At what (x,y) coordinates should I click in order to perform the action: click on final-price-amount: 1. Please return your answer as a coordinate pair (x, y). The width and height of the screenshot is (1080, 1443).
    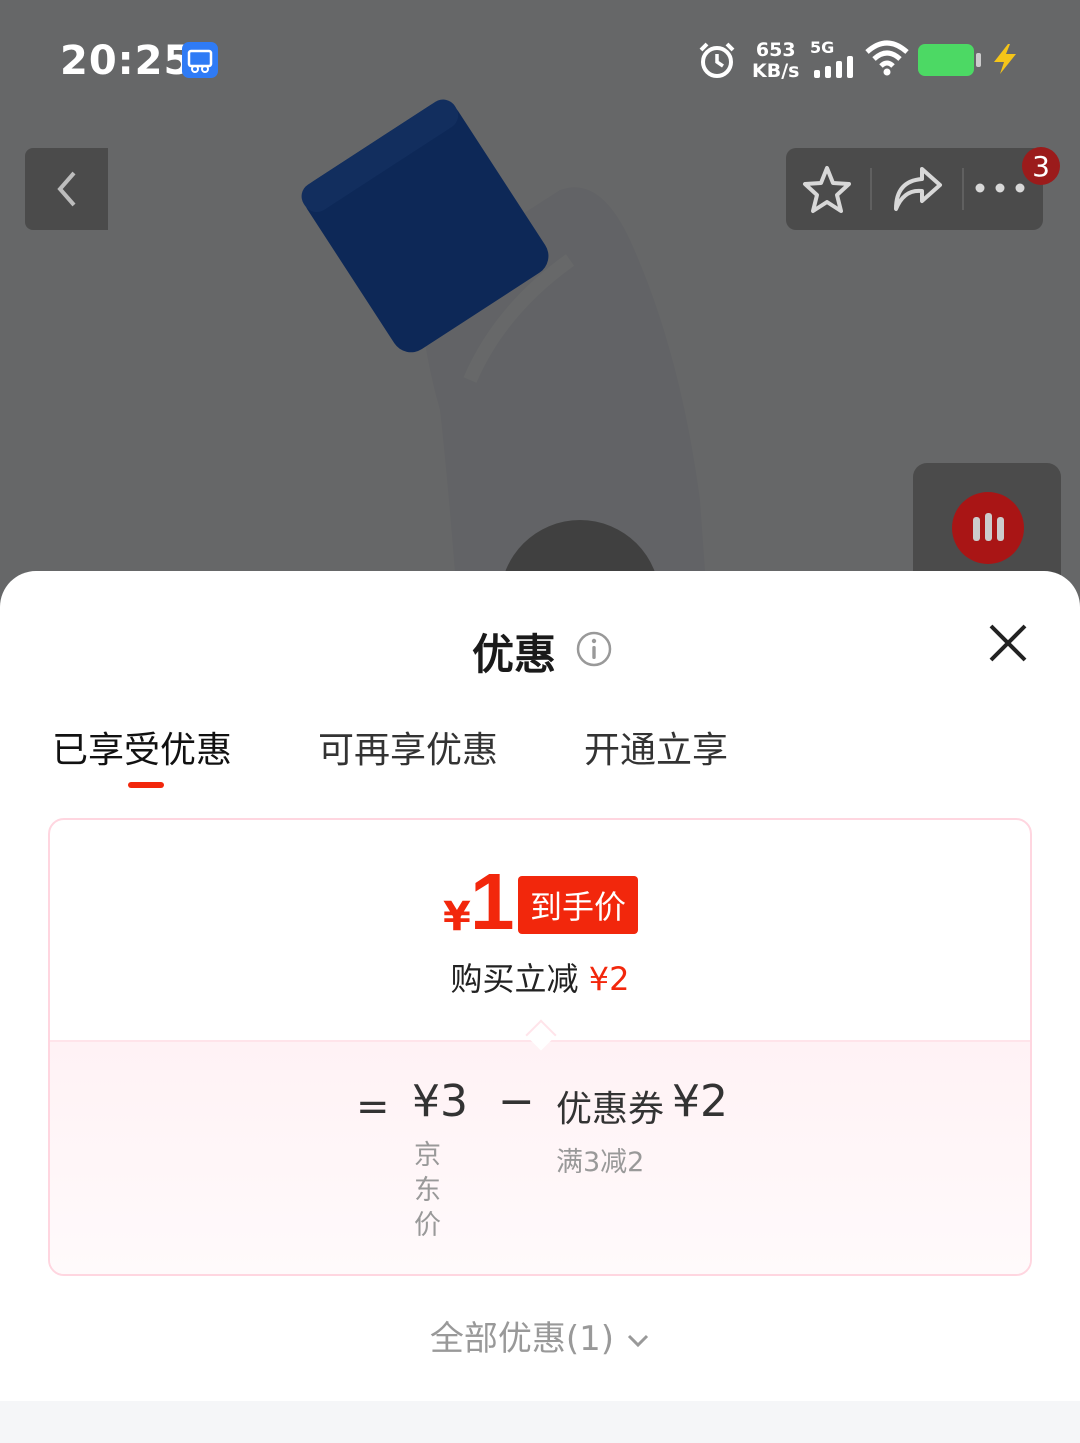
    Looking at the image, I should click on (492, 901).